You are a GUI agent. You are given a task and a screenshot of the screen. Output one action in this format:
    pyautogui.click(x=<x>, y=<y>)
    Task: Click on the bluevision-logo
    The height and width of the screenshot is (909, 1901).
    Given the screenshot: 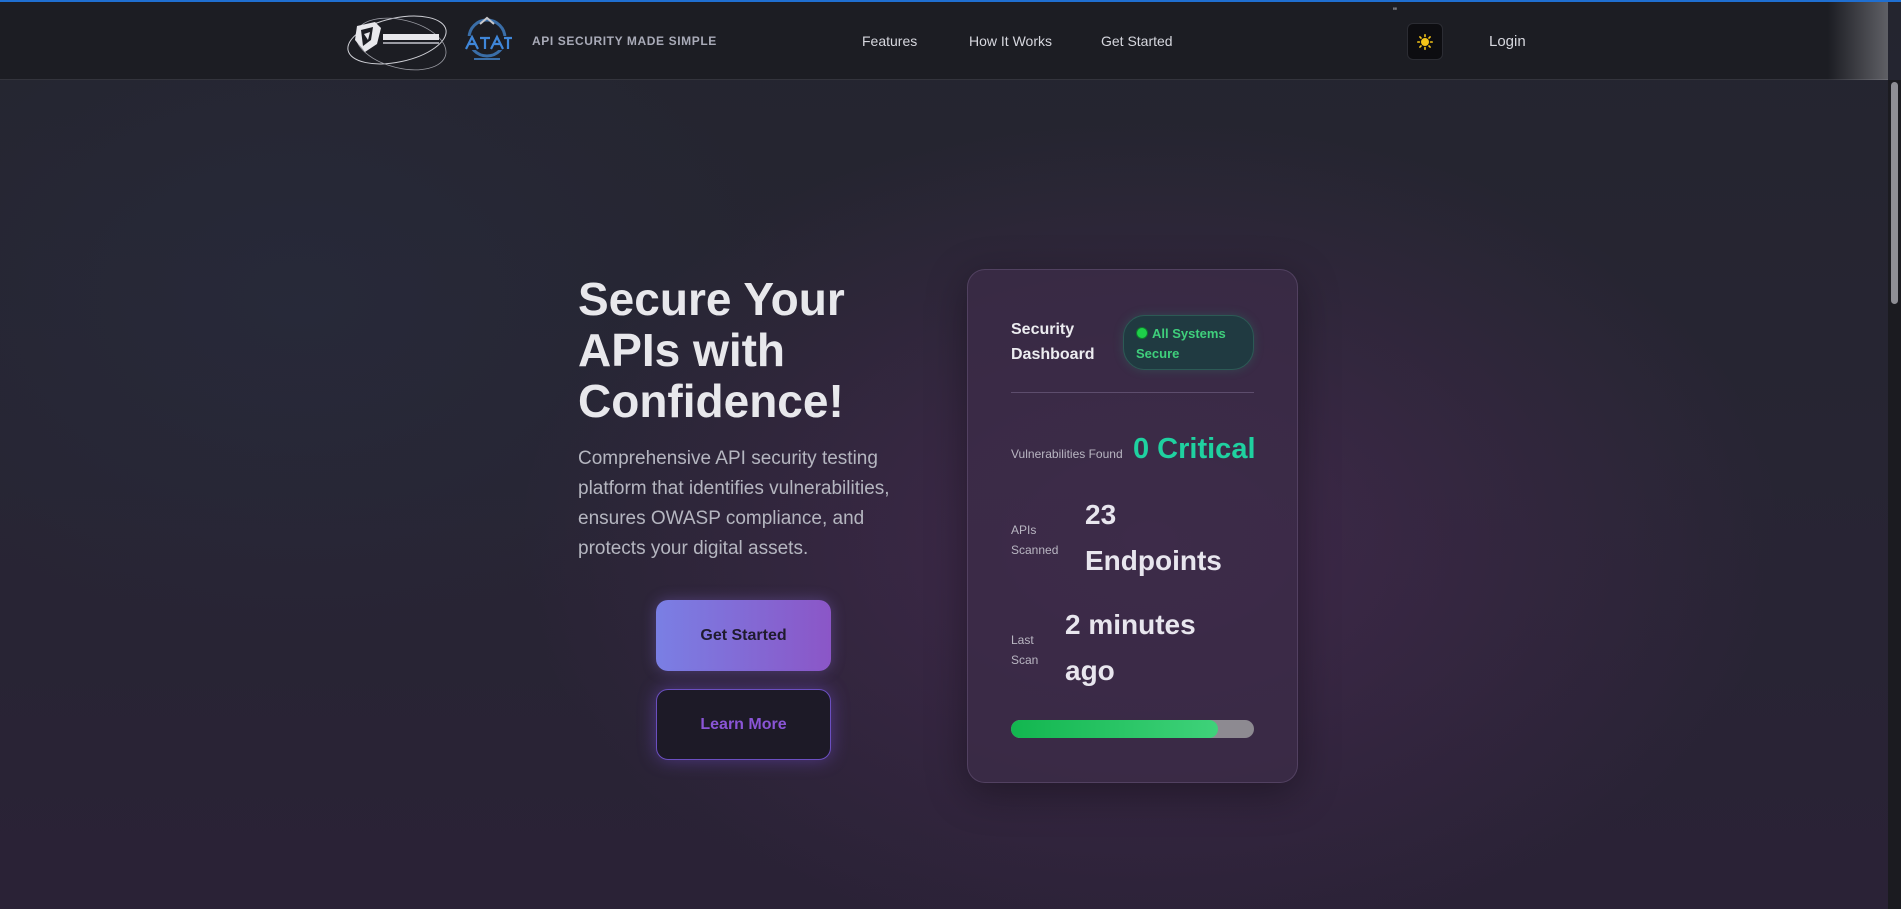 What is the action you would take?
    pyautogui.click(x=398, y=41)
    